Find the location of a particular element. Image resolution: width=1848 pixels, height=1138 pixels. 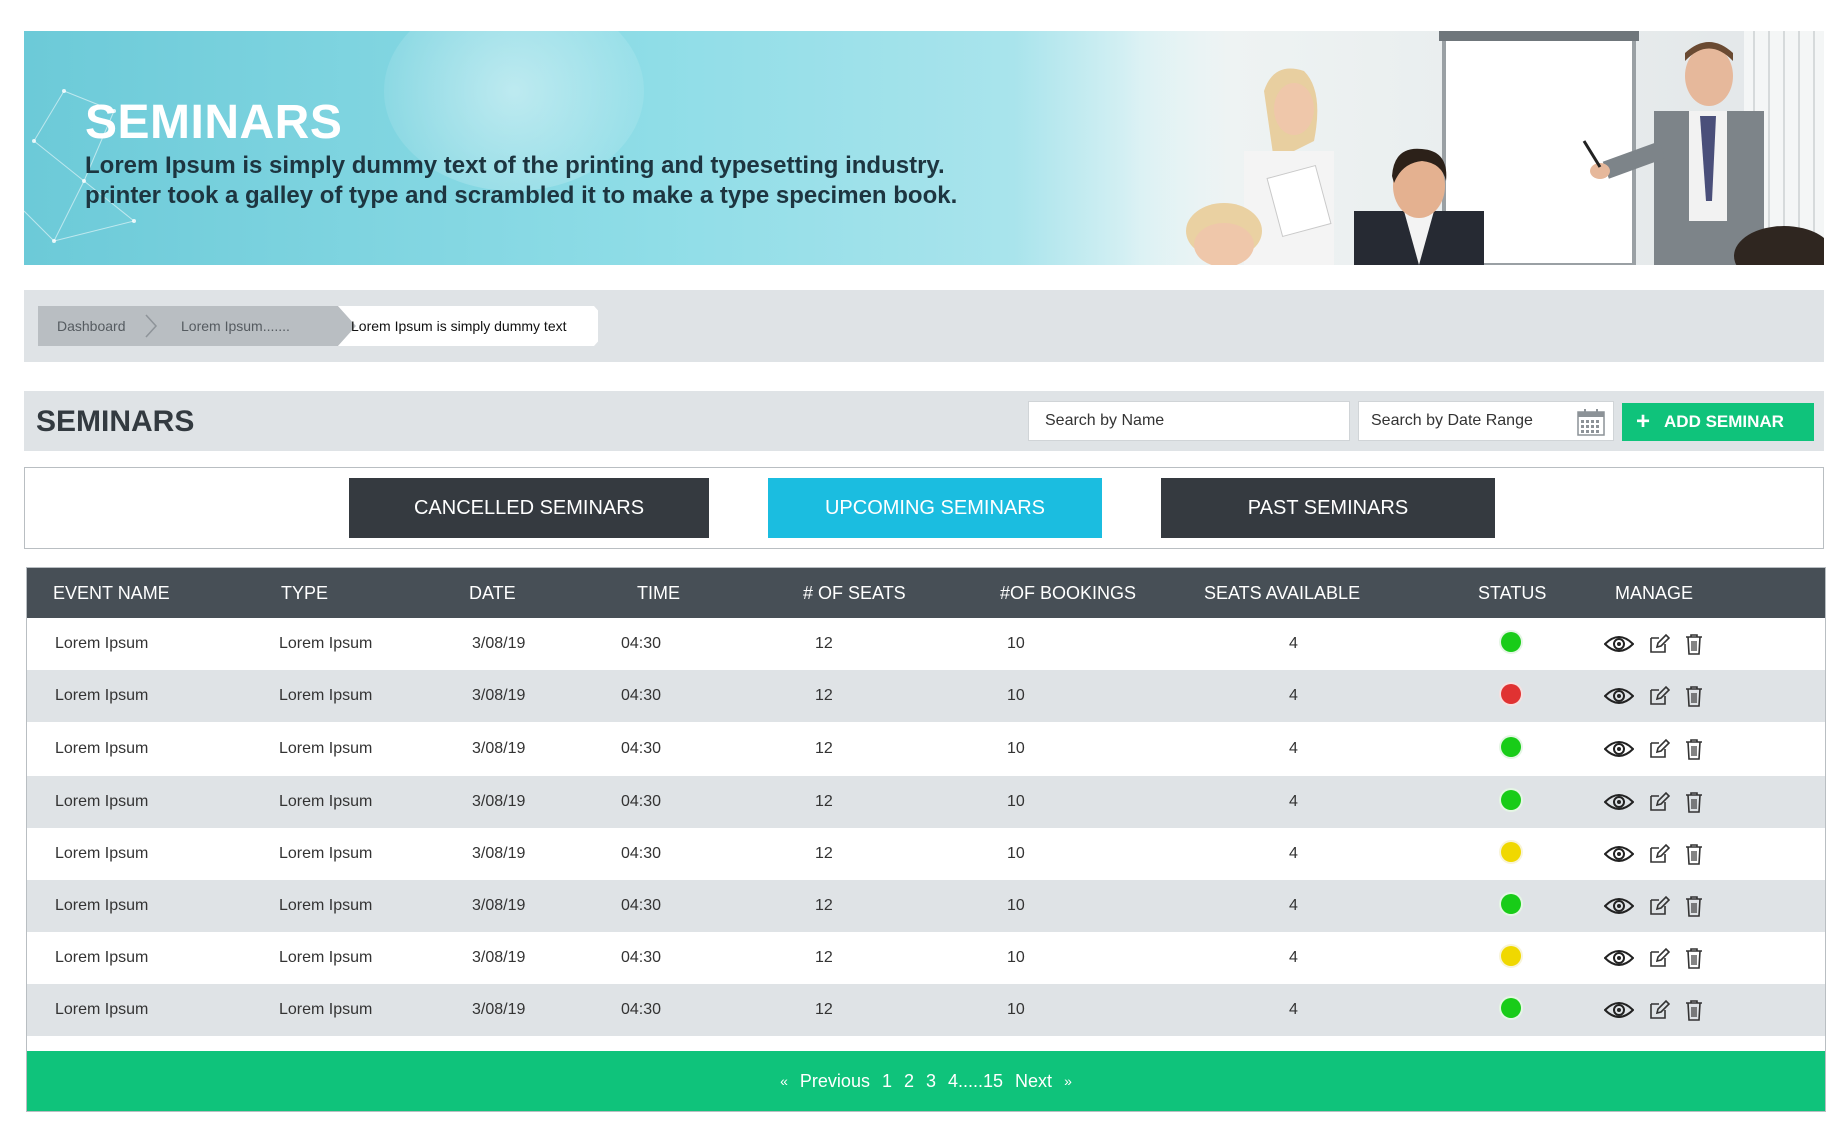

col-event-name: EVENT NAME is located at coordinates (141, 593).